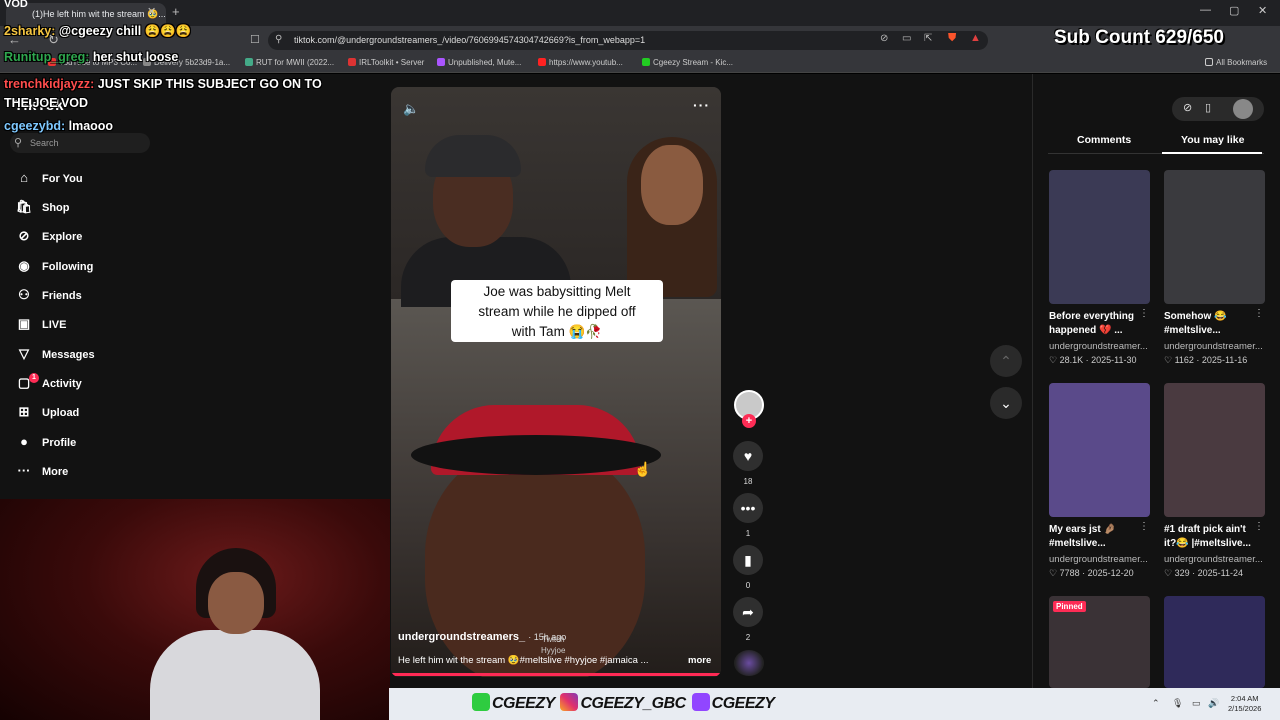 The height and width of the screenshot is (720, 1280). Describe the element at coordinates (54, 325) in the screenshot. I see `sidebar-item-label: LIVE` at that location.